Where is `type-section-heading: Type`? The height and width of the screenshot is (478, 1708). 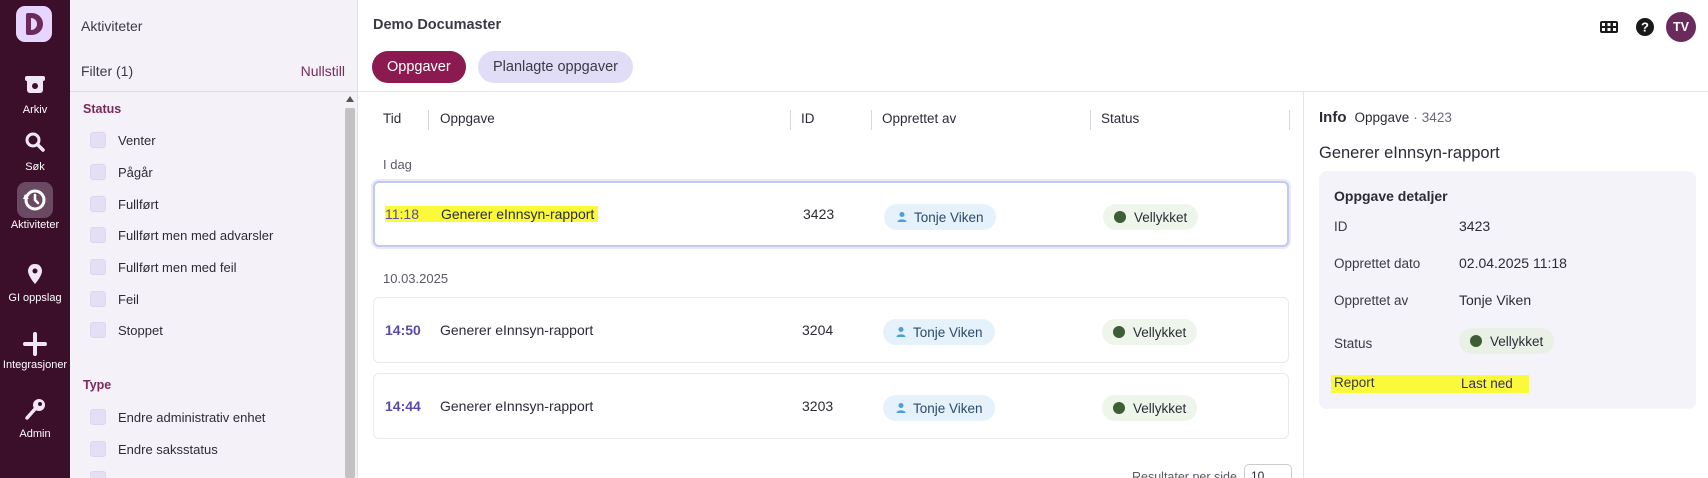 type-section-heading: Type is located at coordinates (97, 385).